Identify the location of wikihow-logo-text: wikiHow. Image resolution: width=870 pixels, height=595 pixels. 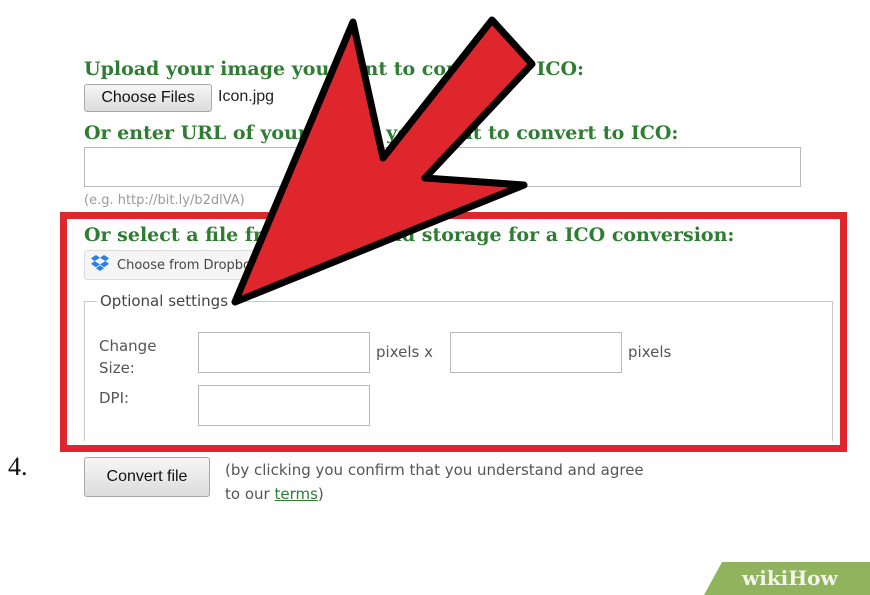
(790, 578).